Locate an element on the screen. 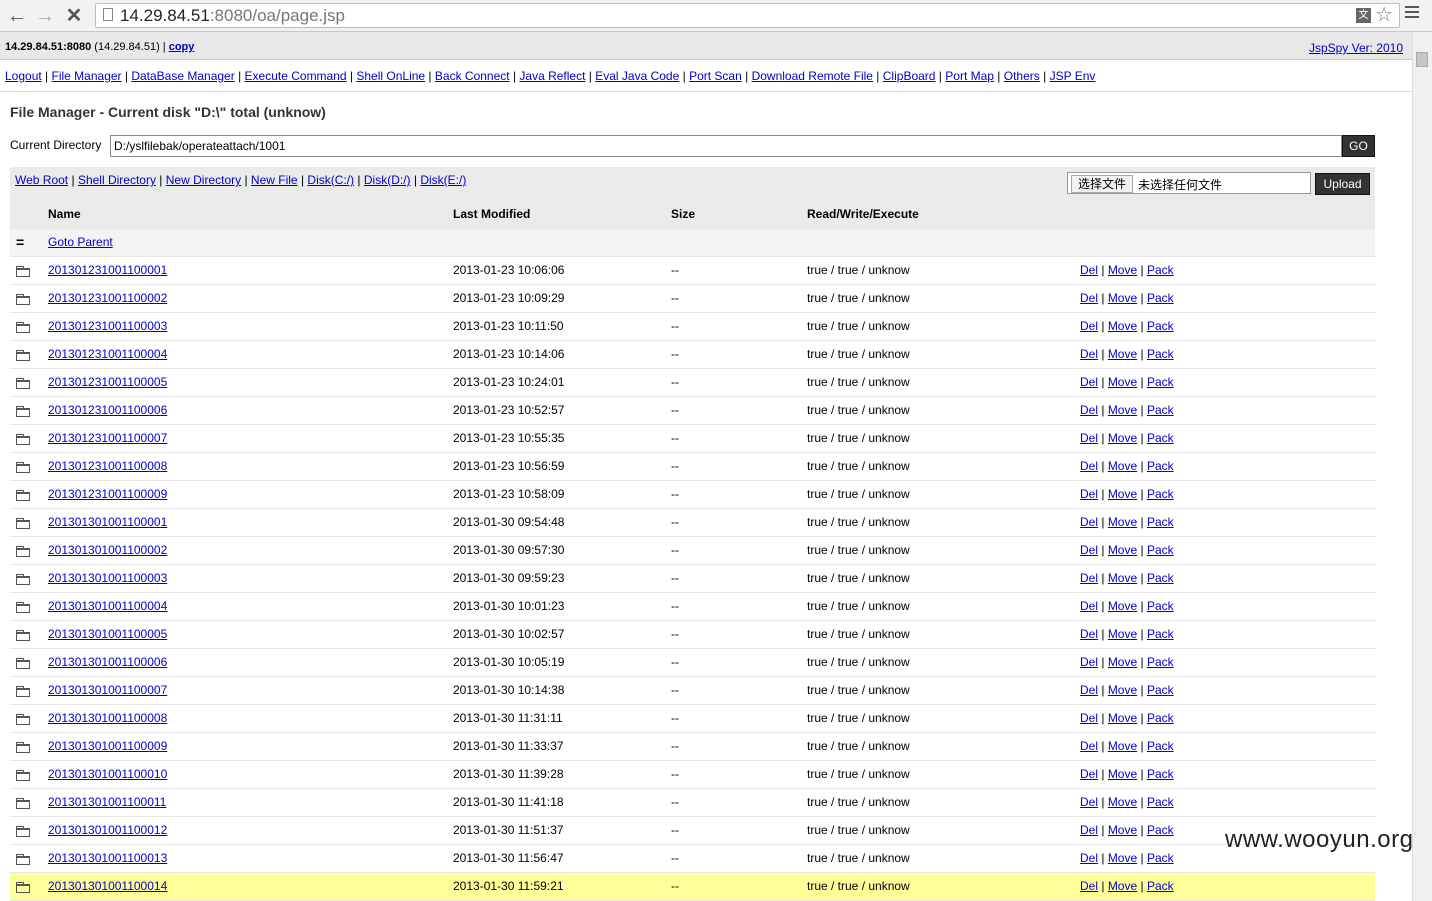  folder-name-link: 201301231001100004 is located at coordinates (107, 354).